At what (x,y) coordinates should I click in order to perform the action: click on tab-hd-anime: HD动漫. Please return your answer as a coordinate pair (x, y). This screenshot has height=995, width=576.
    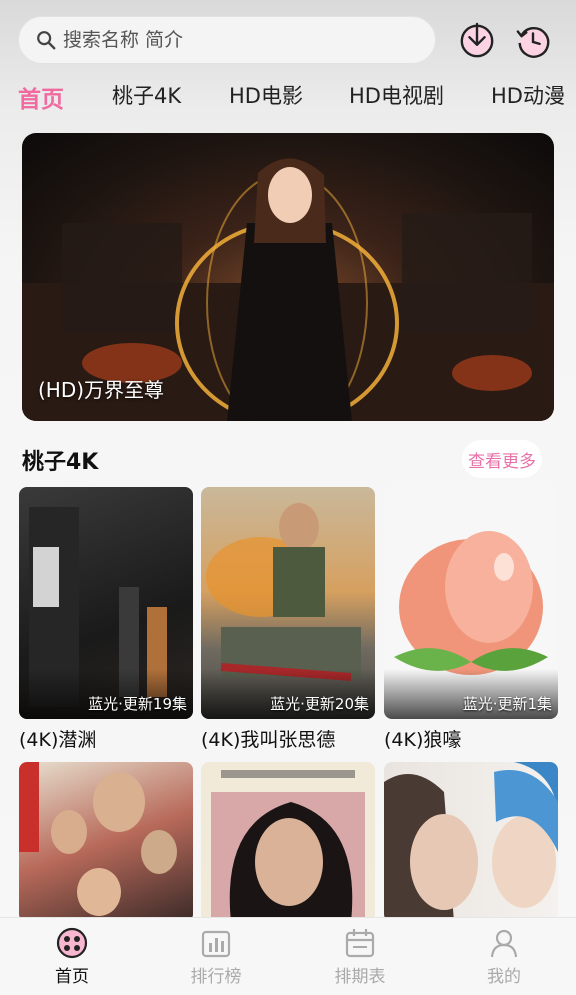
    Looking at the image, I should click on (528, 95).